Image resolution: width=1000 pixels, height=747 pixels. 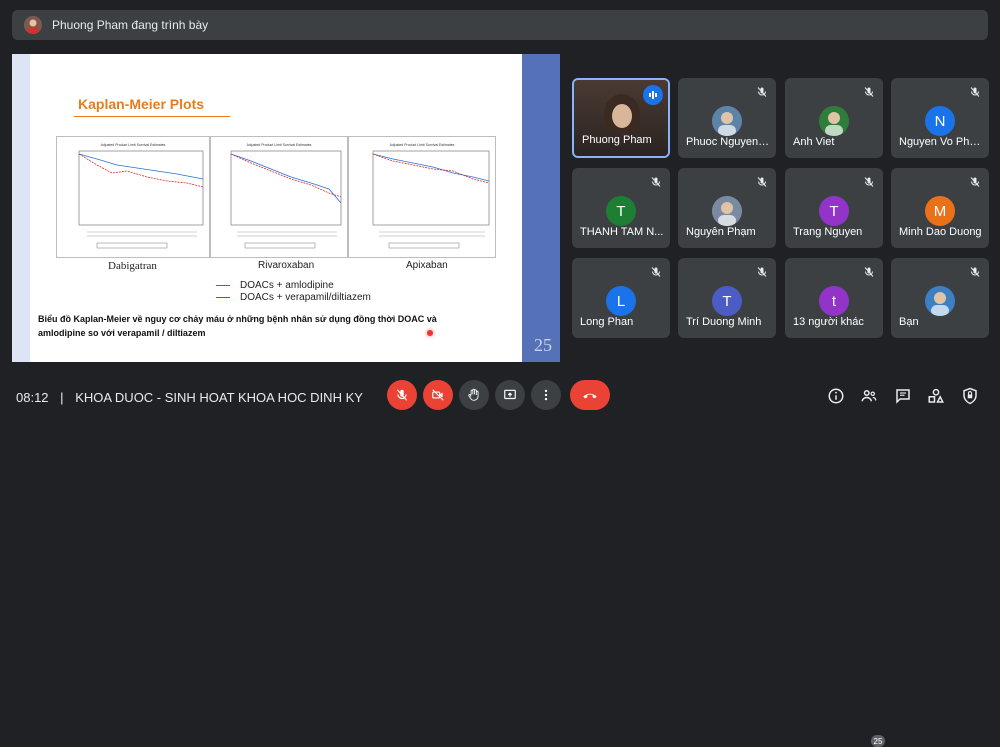 I want to click on participant-tile: M Minh Dao Duong, so click(x=940, y=208).